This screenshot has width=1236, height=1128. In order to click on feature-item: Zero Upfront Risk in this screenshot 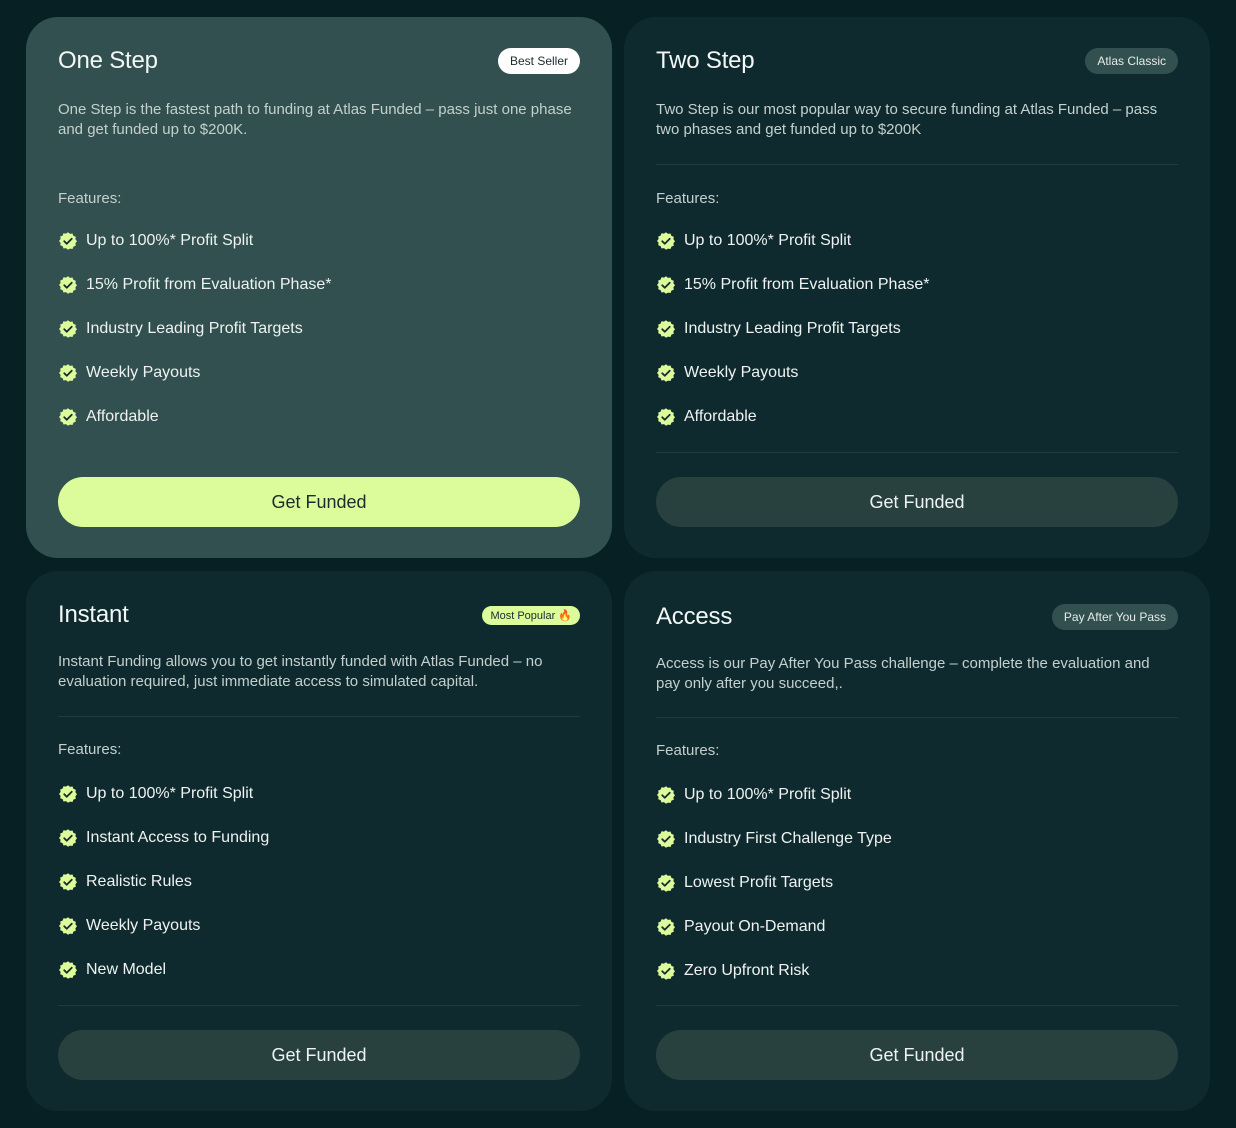, I will do `click(732, 971)`.